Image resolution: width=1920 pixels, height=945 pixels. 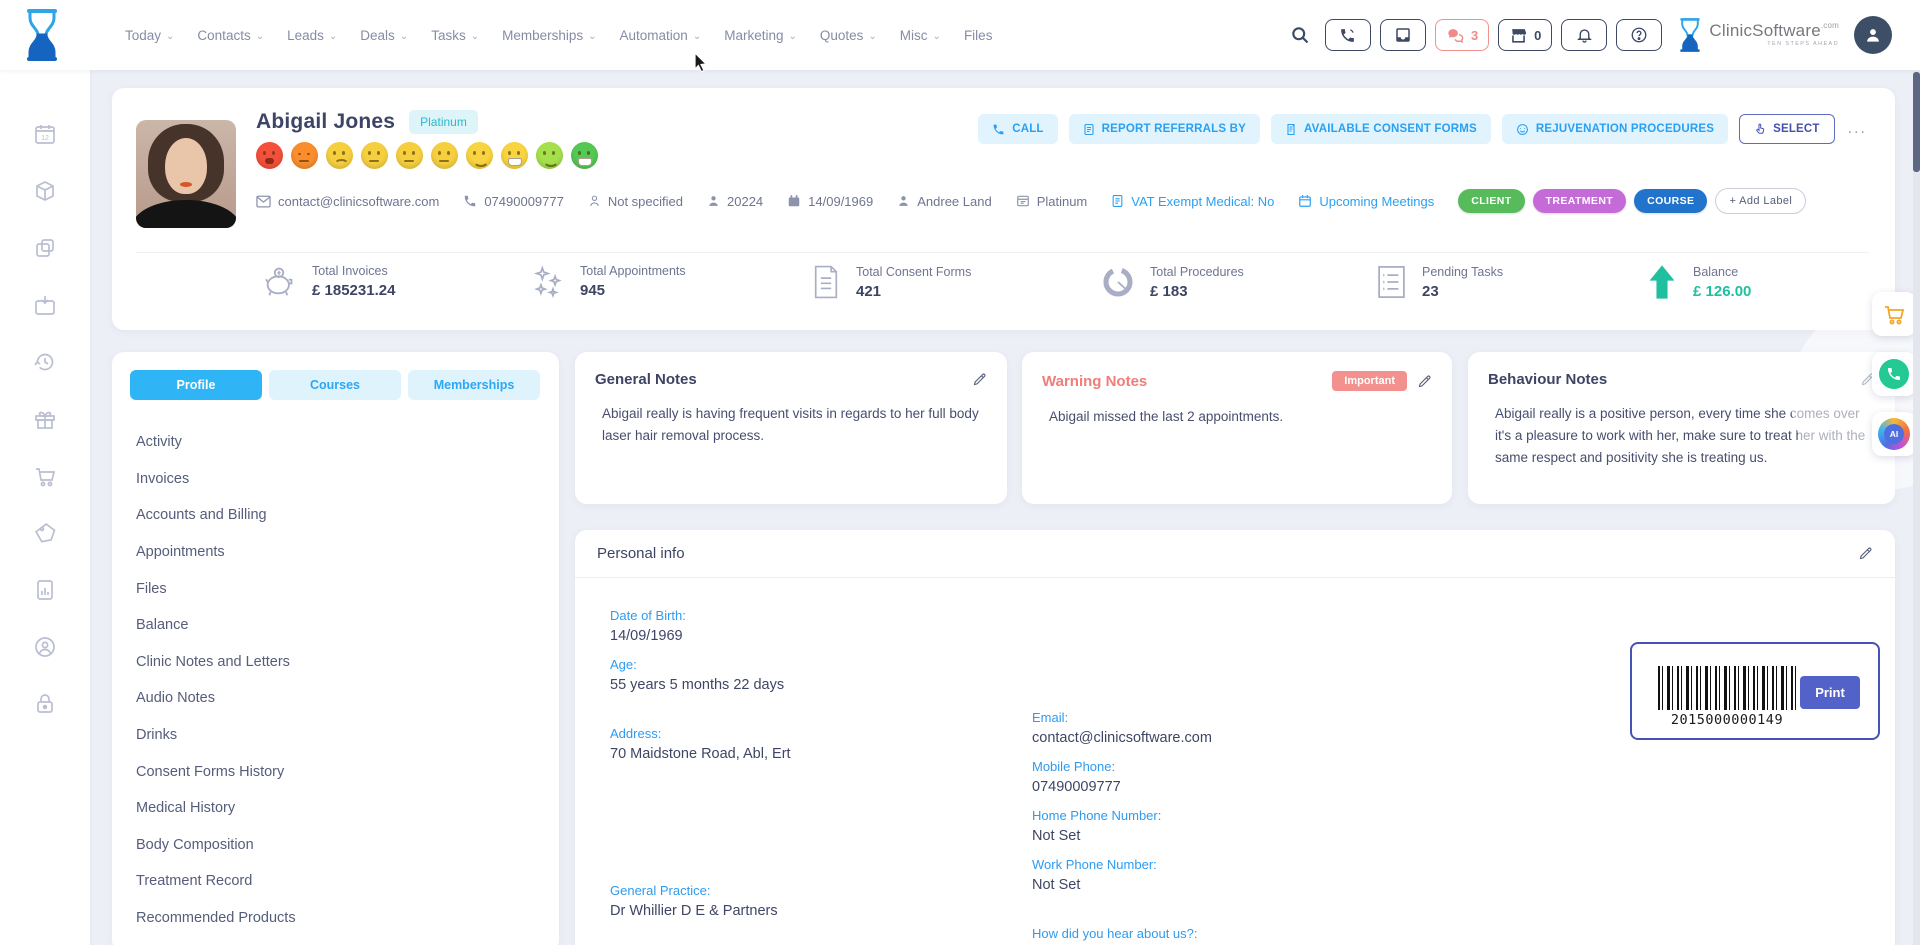 I want to click on app-logo-hourglass-icon, so click(x=42, y=35).